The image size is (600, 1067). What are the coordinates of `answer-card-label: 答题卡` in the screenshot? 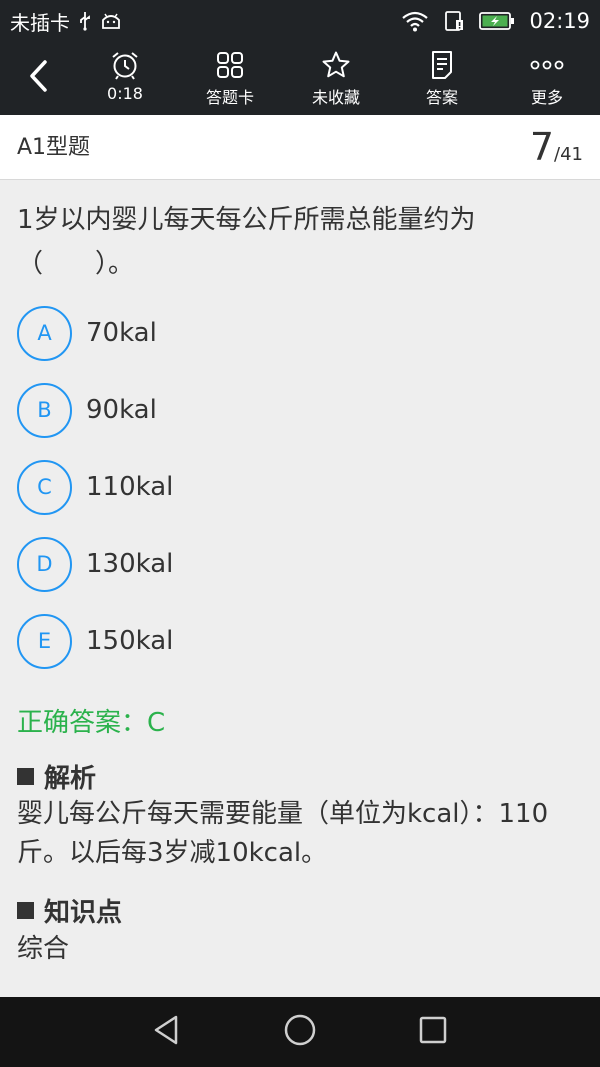 It's located at (229, 97).